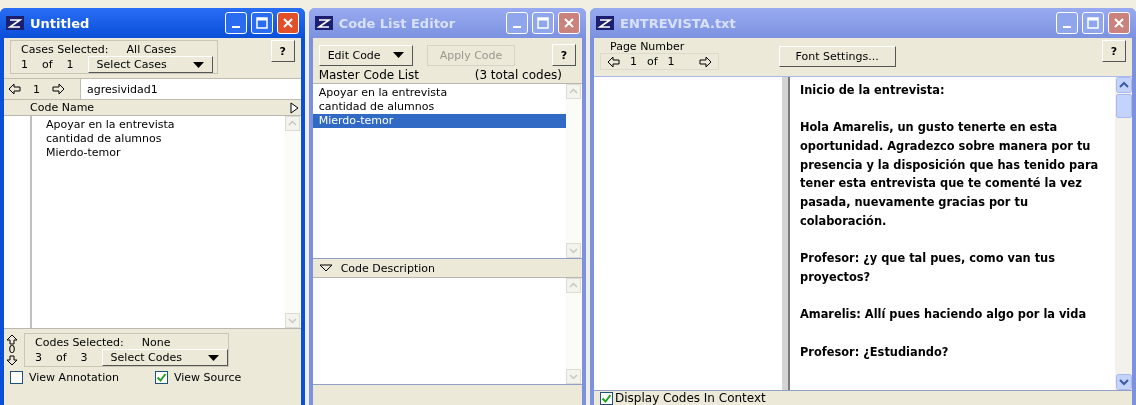 This screenshot has height=405, width=1136. What do you see at coordinates (24, 64) in the screenshot?
I see `case-index: 1` at bounding box center [24, 64].